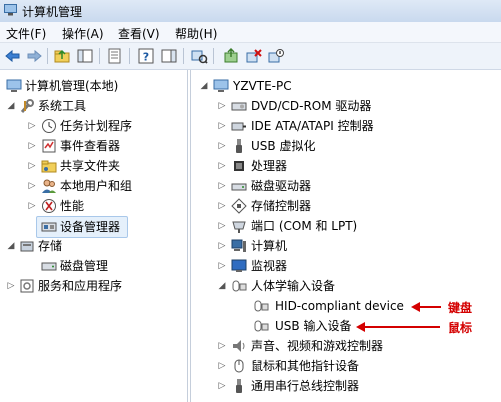 This screenshot has height=402, width=501. What do you see at coordinates (93, 166) in the screenshot?
I see `tree-item-shared-folders: ▷ 共享文件夹` at bounding box center [93, 166].